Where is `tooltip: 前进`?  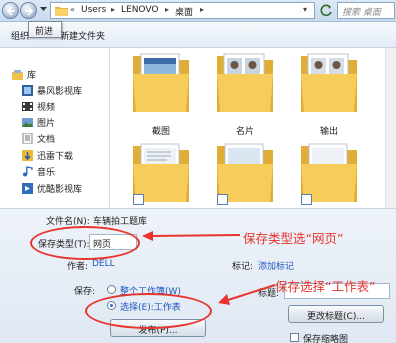
tooltip: 前进 is located at coordinates (45, 29).